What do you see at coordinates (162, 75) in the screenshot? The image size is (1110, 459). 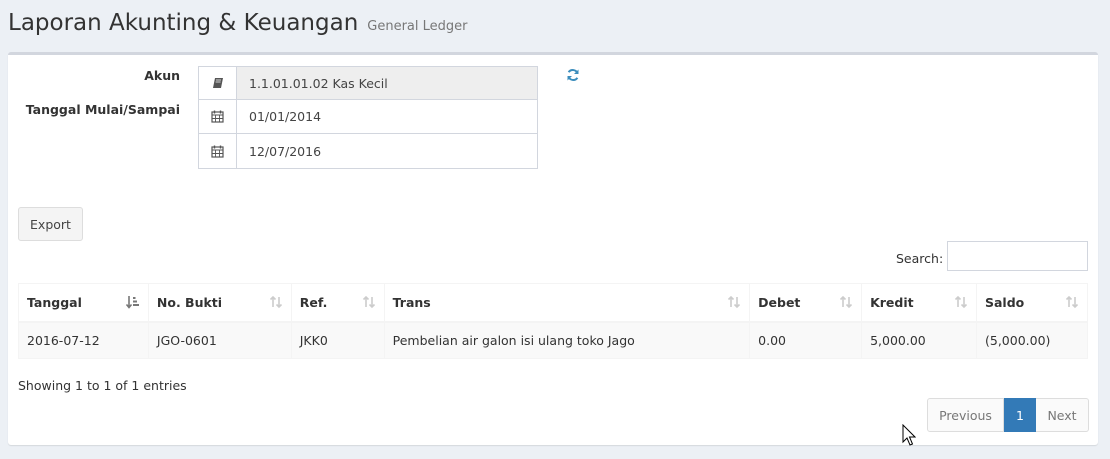 I see `akun-label: Akun` at bounding box center [162, 75].